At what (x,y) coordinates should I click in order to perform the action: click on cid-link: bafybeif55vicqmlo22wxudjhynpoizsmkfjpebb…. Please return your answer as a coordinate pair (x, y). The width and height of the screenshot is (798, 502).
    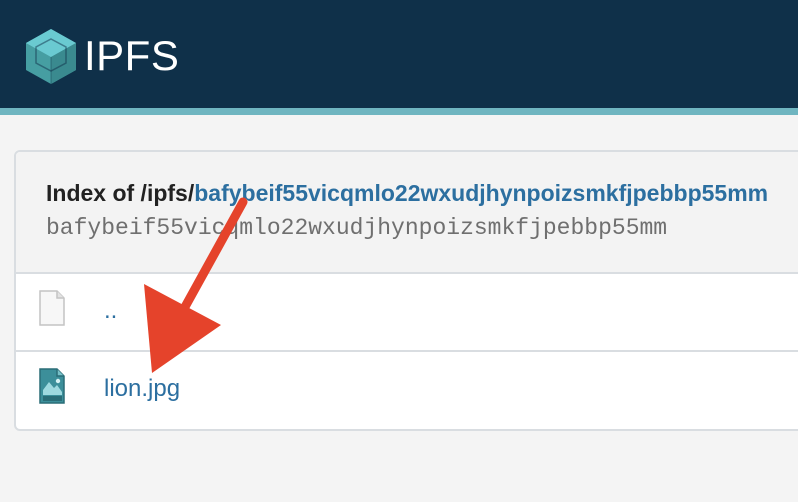
    Looking at the image, I should click on (481, 193).